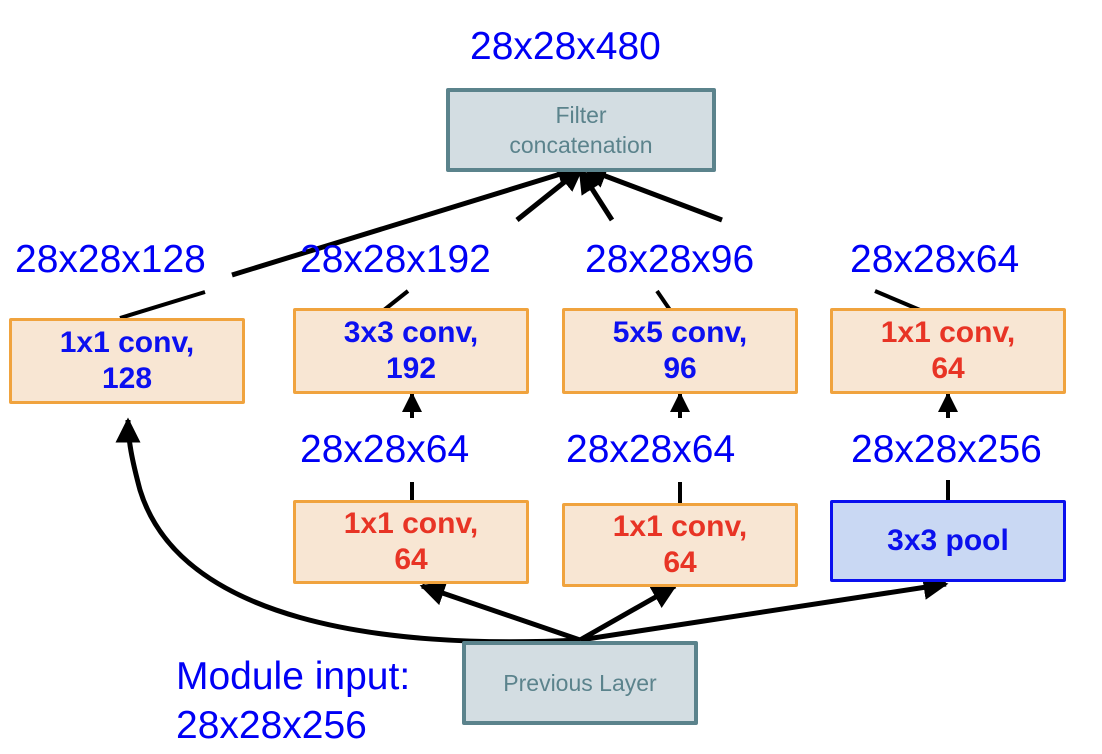 This screenshot has height=754, width=1102. Describe the element at coordinates (500, 612) in the screenshot. I see `arrow-input-to-reduce3` at that location.